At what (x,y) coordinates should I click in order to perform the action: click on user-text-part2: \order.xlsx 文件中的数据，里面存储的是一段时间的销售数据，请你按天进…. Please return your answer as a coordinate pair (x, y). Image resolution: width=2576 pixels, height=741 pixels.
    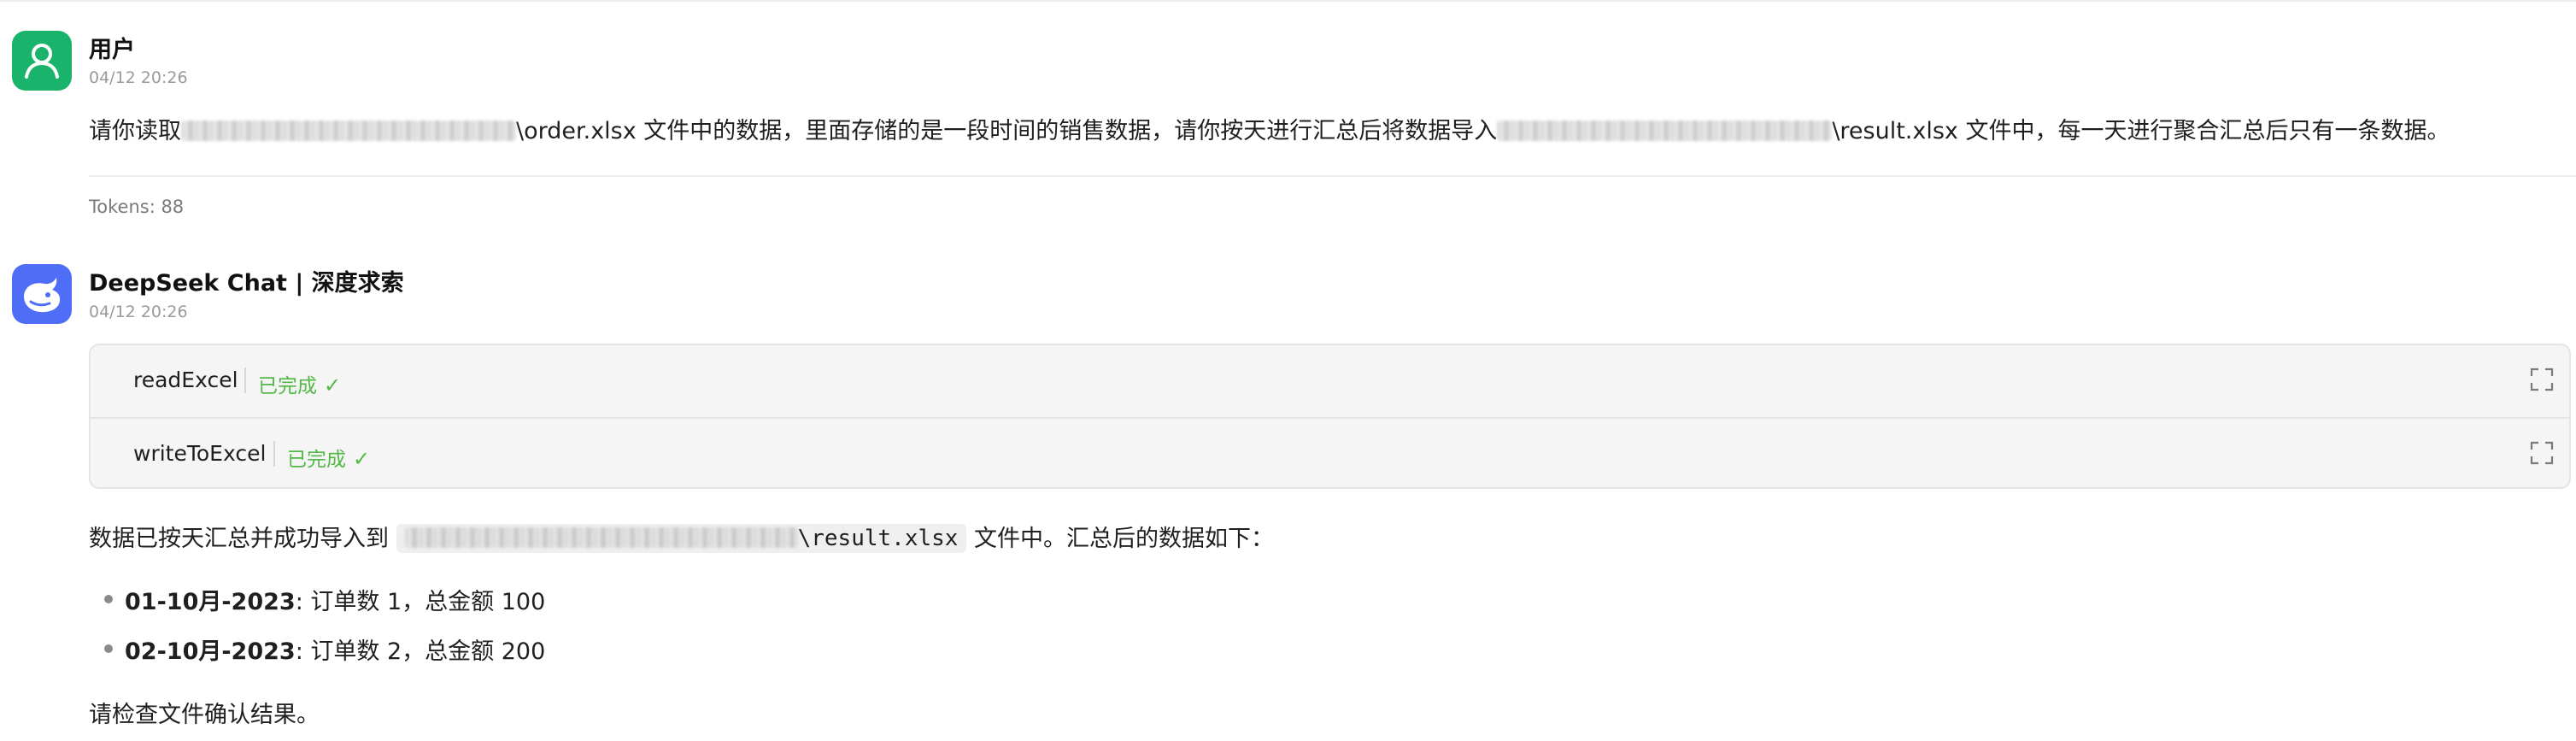
    Looking at the image, I should click on (1007, 131).